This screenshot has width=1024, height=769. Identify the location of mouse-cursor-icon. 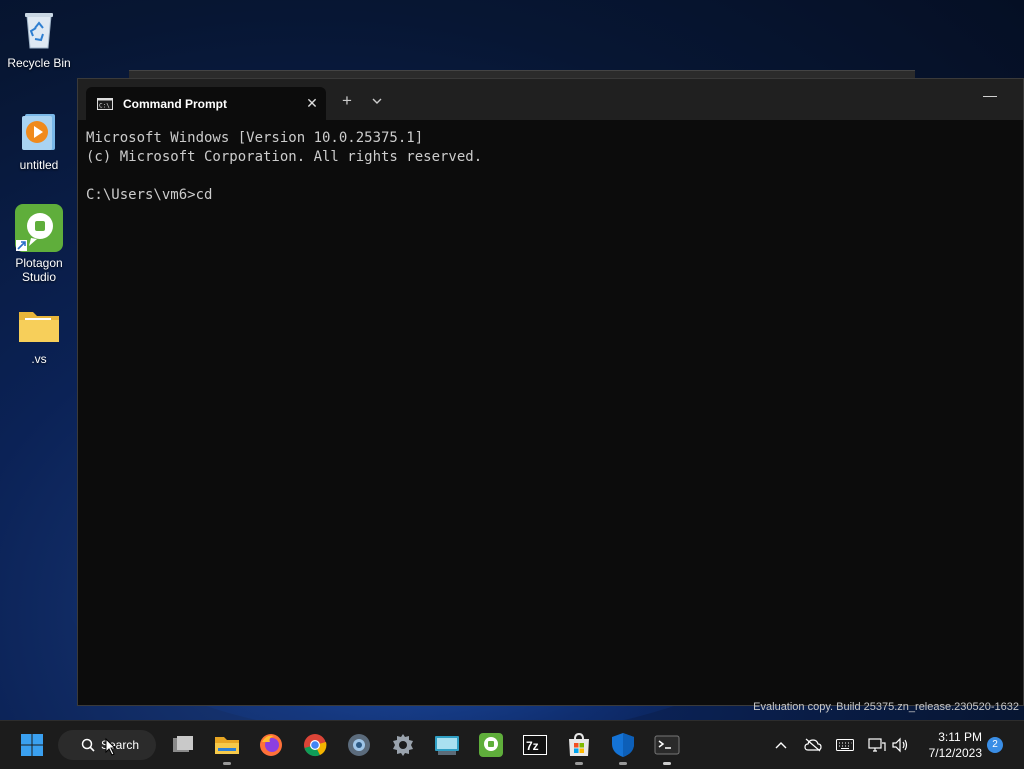
(111, 749).